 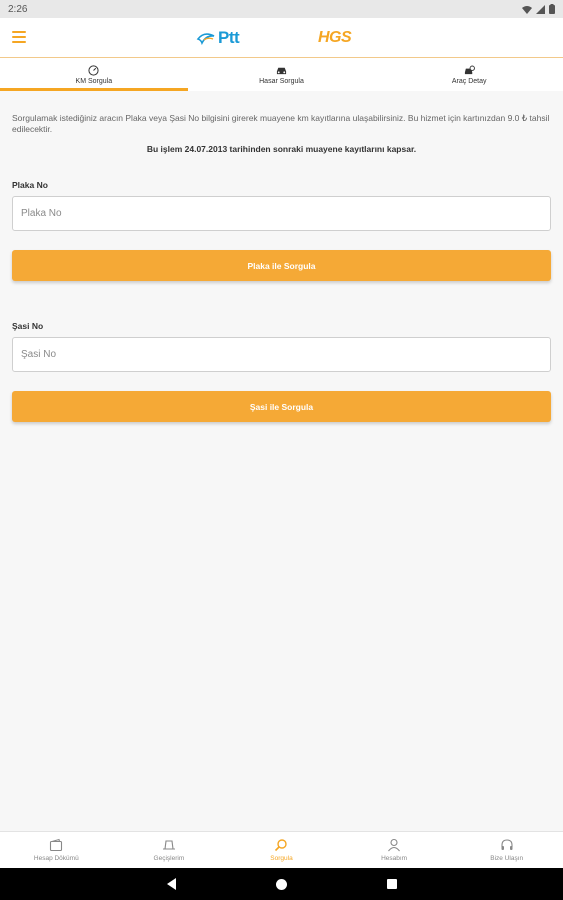 What do you see at coordinates (552, 9) in the screenshot?
I see `battery-icon` at bounding box center [552, 9].